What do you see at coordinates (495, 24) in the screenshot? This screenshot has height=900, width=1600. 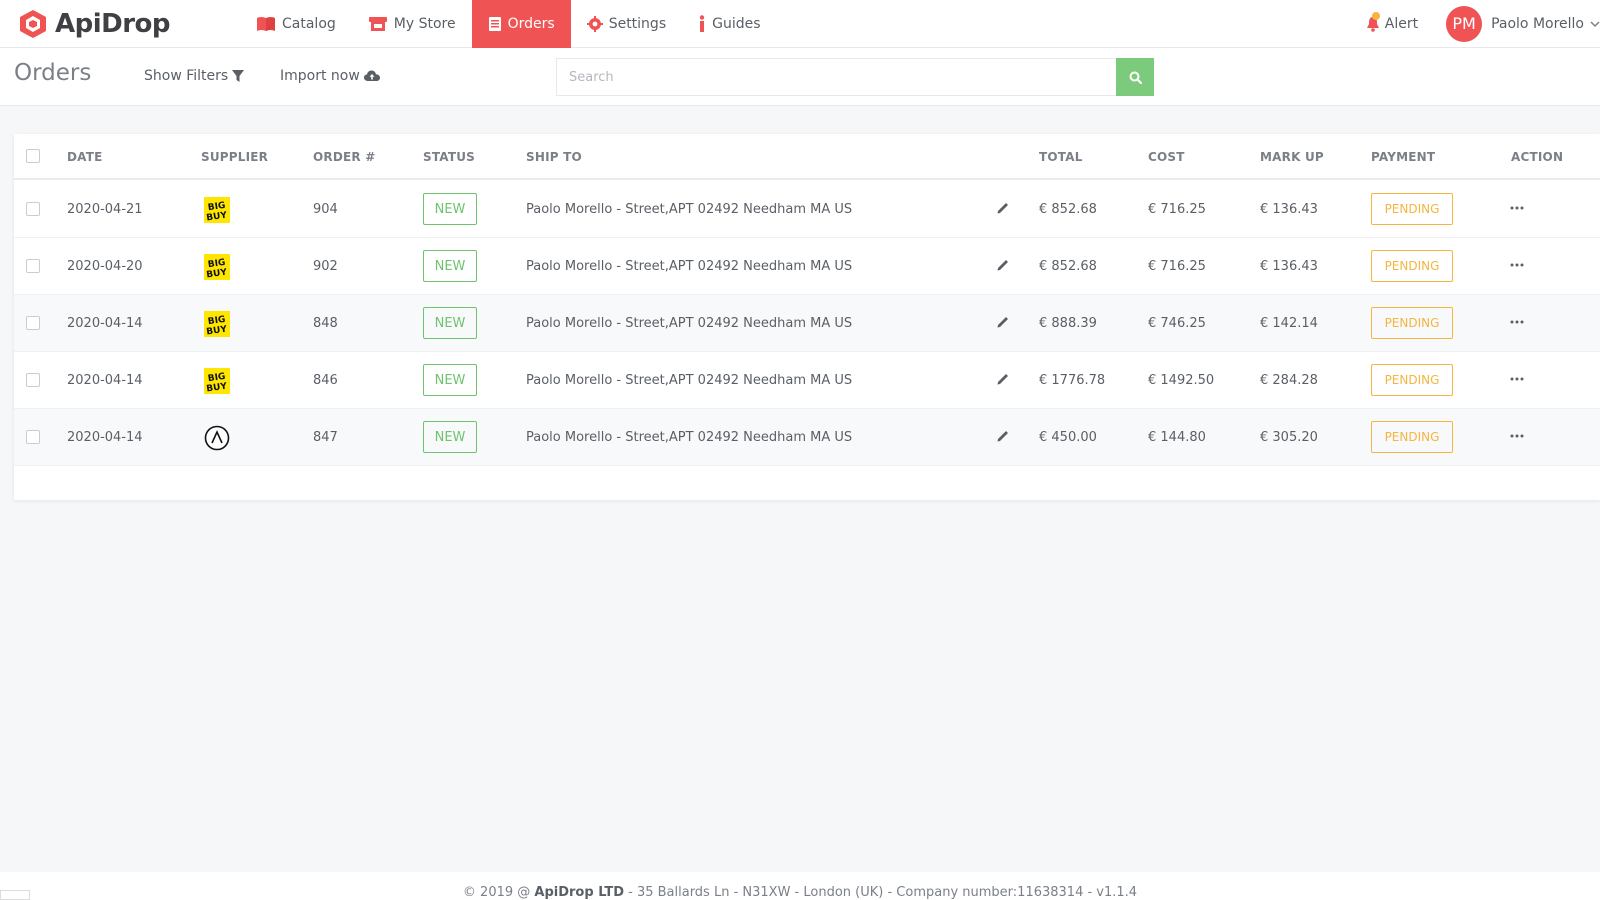 I see `orders-icon` at bounding box center [495, 24].